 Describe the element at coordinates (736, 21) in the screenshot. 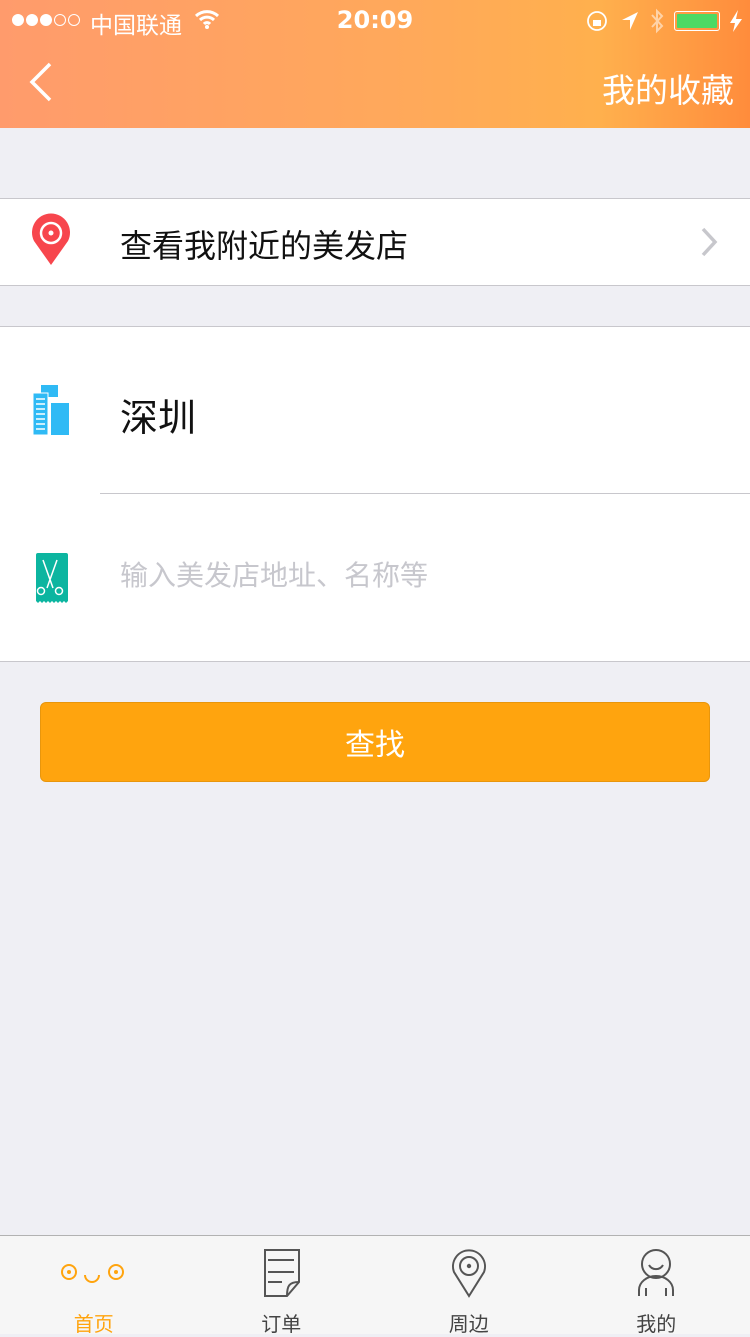

I see `charging-icon` at that location.